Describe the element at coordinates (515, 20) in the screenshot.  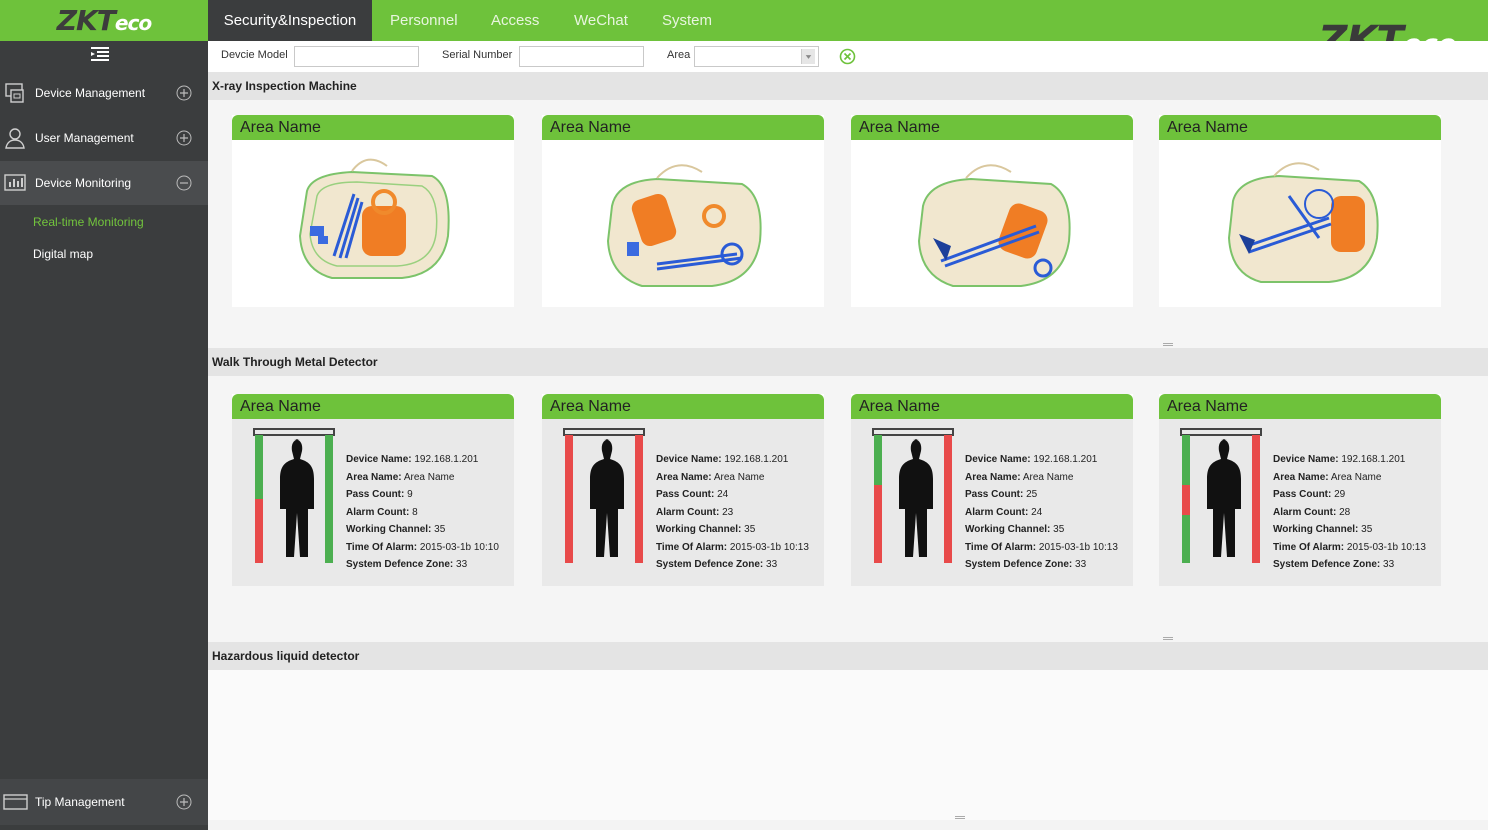
I see `tab-access: Access` at that location.